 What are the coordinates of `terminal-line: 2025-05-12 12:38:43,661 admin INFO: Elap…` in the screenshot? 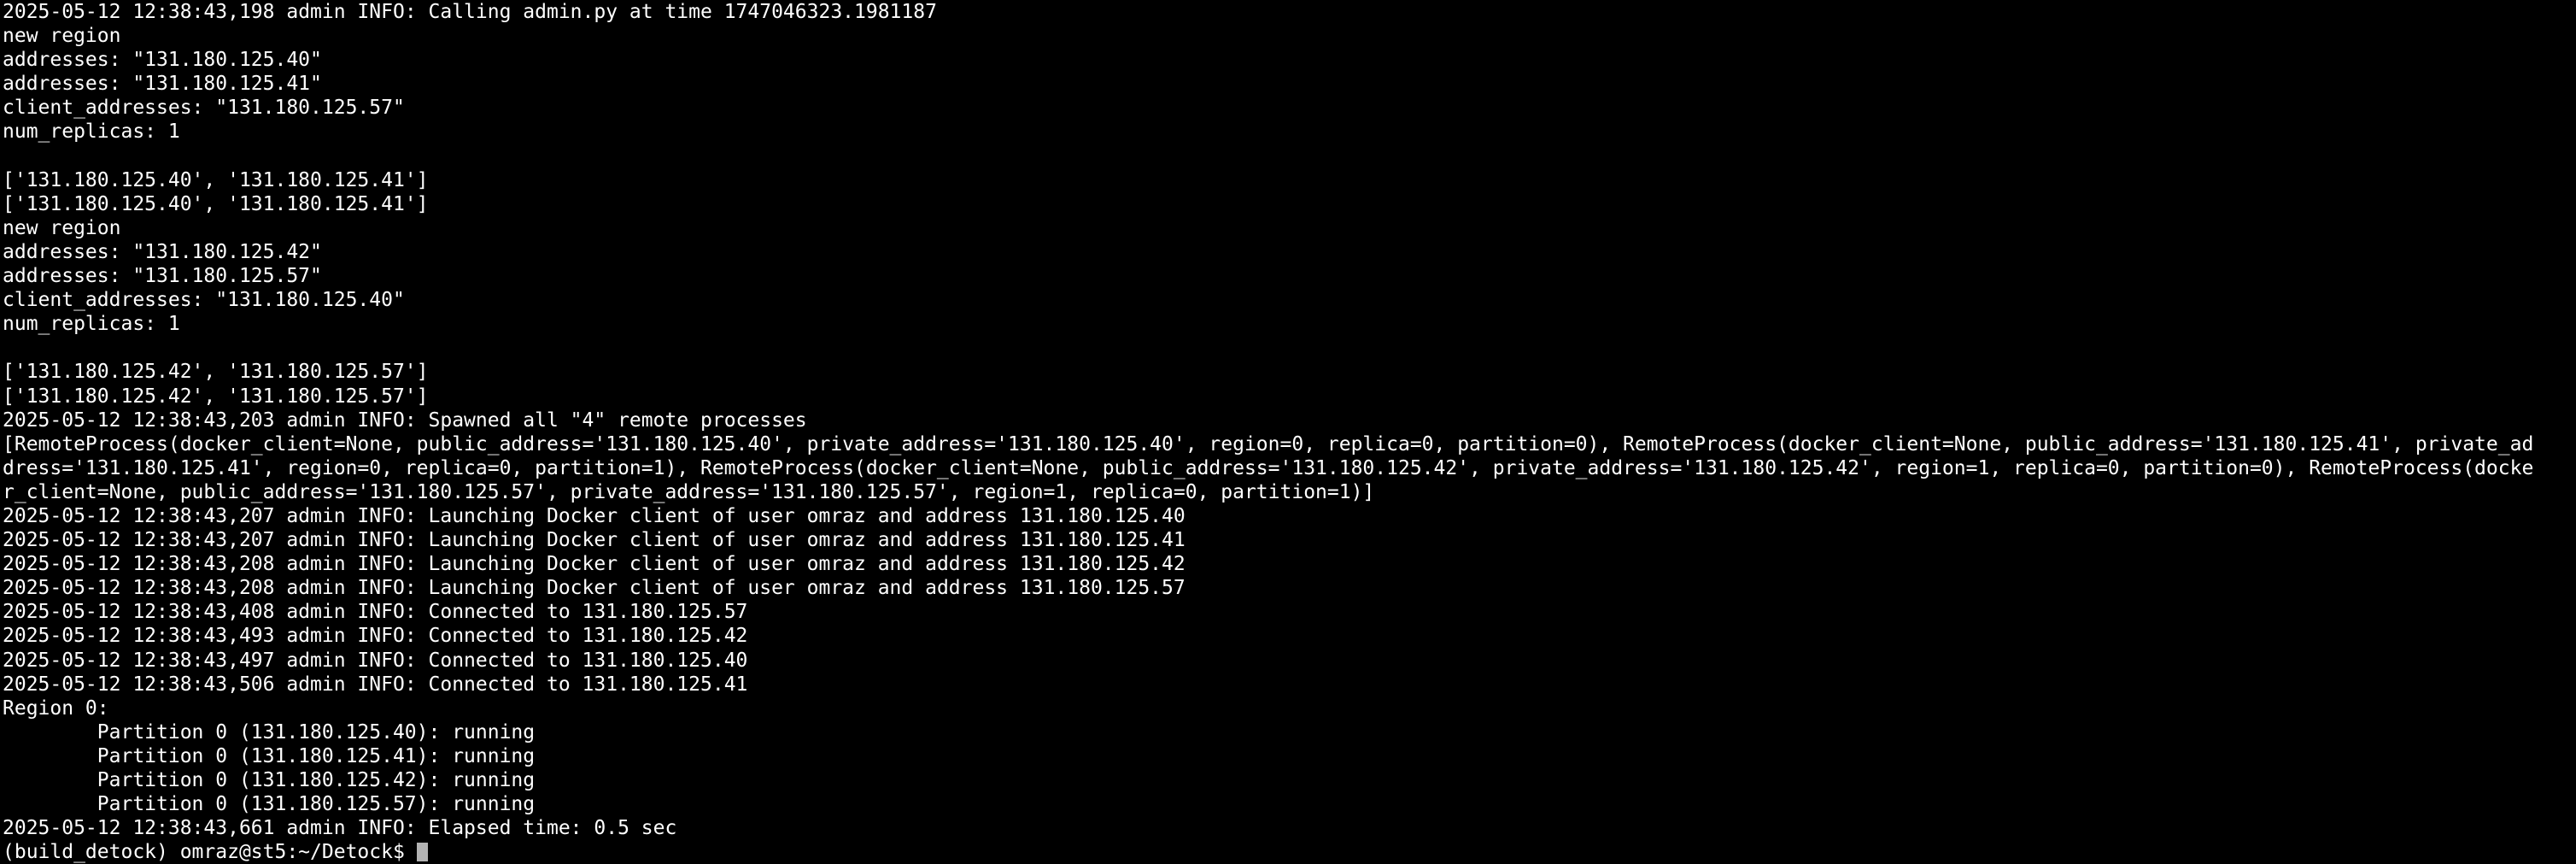 It's located at (340, 828).